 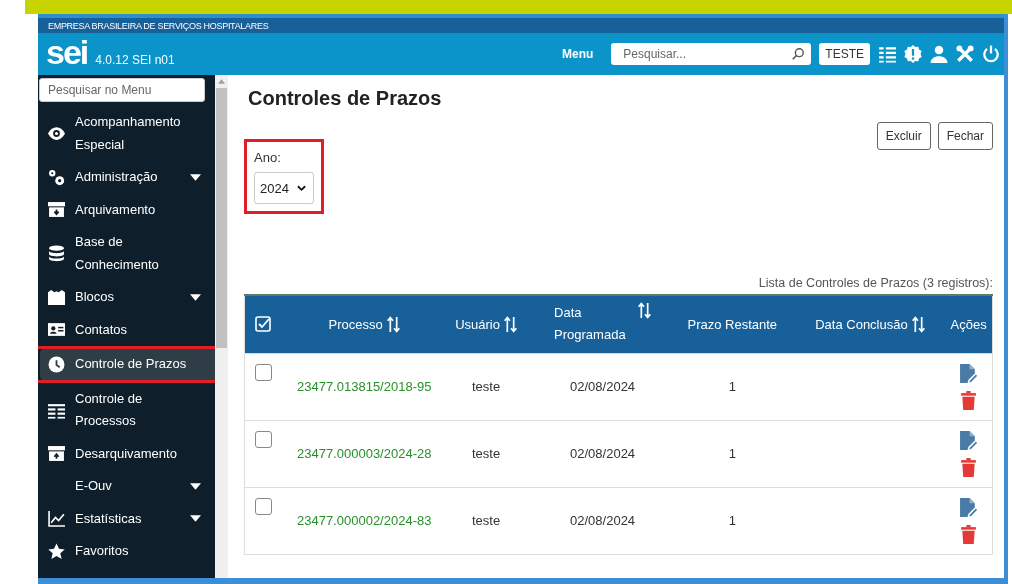 I want to click on table-icon, so click(x=56, y=410).